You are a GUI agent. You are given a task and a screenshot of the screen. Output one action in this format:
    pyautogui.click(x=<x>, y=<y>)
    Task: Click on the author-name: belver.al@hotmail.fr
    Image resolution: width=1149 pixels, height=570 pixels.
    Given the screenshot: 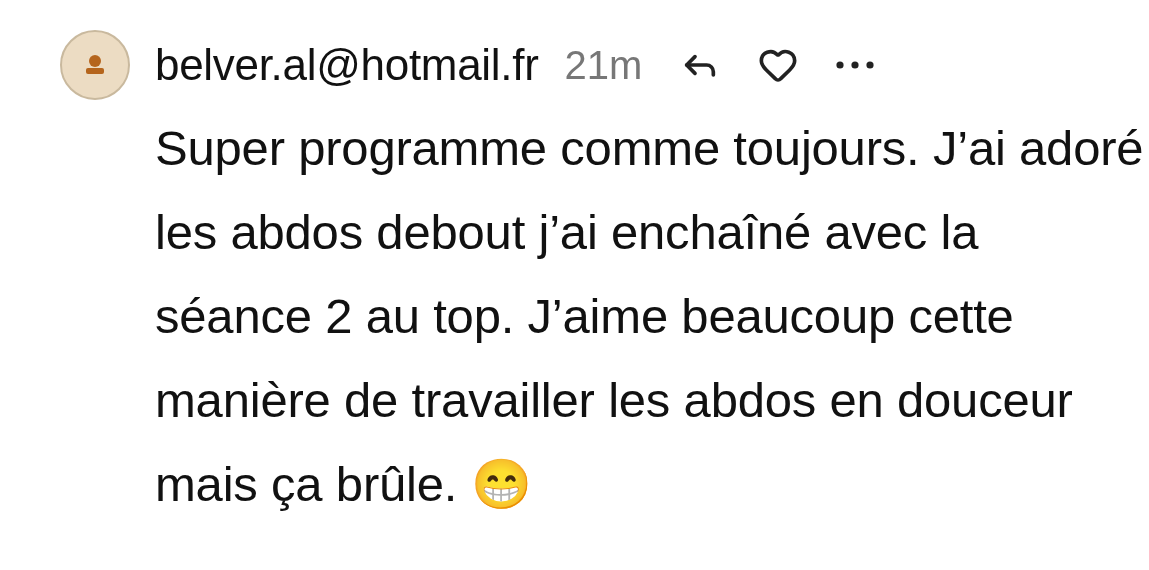 What is the action you would take?
    pyautogui.click(x=347, y=65)
    